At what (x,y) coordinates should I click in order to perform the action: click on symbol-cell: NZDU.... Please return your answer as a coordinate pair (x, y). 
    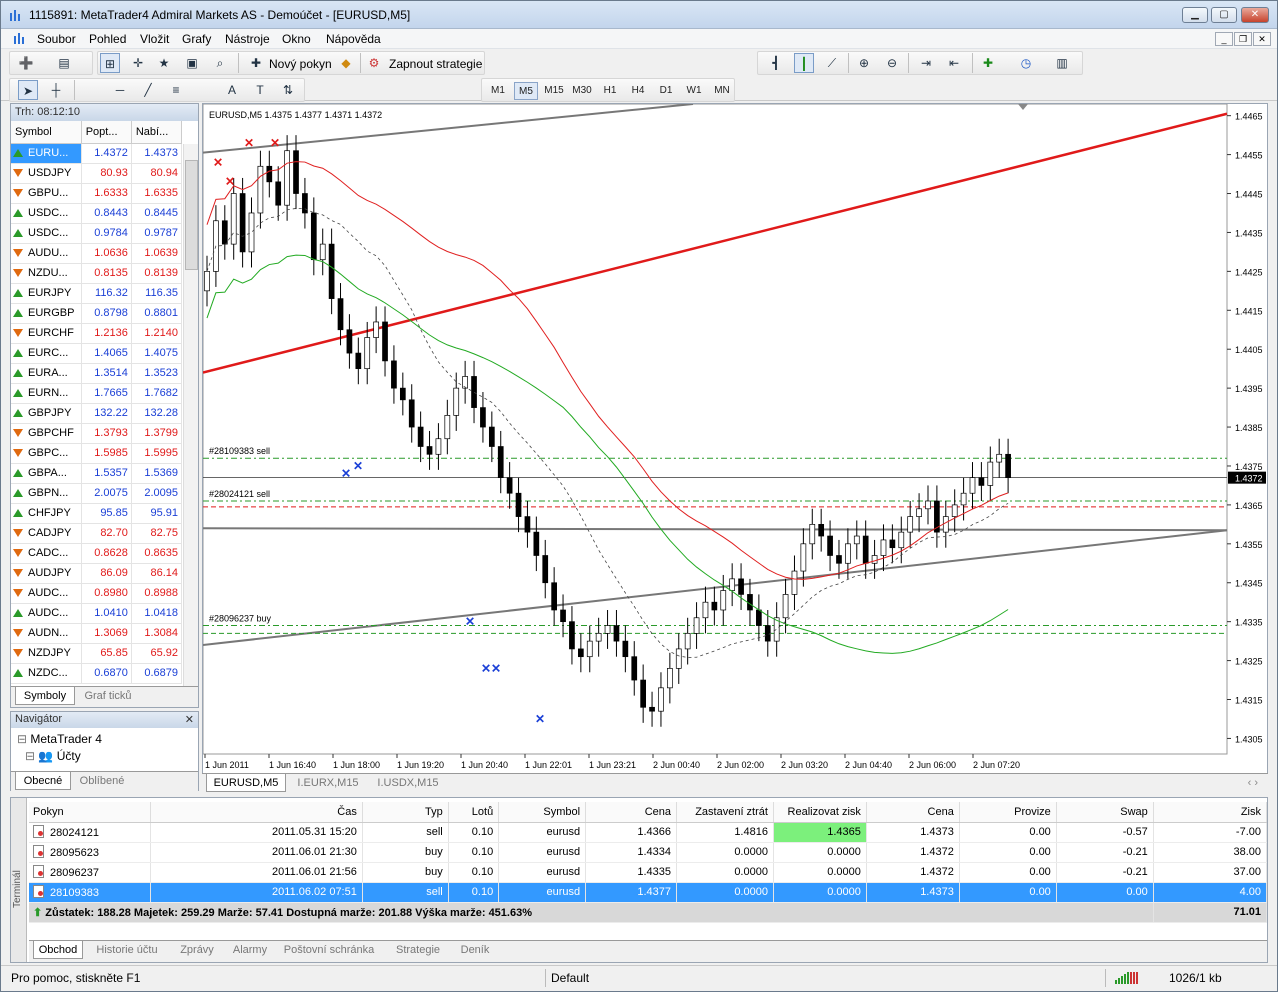
    Looking at the image, I should click on (46, 273).